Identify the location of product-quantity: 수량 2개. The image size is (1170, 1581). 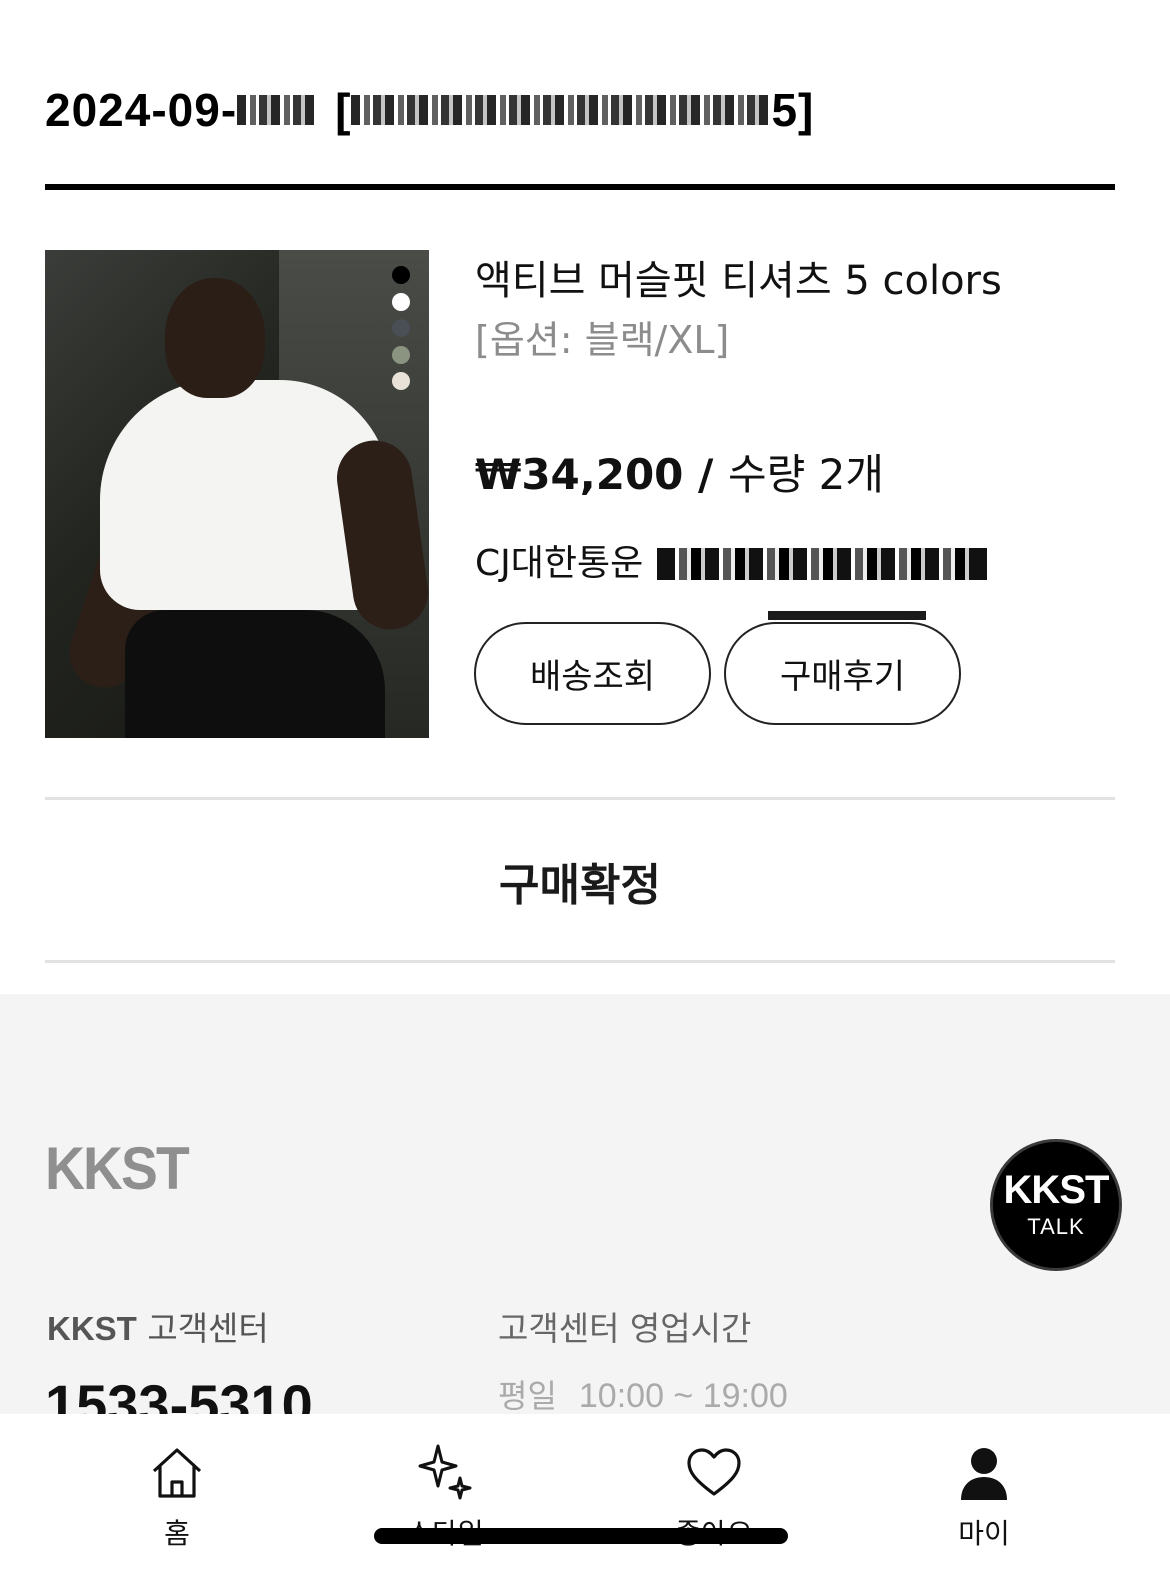
(806, 474).